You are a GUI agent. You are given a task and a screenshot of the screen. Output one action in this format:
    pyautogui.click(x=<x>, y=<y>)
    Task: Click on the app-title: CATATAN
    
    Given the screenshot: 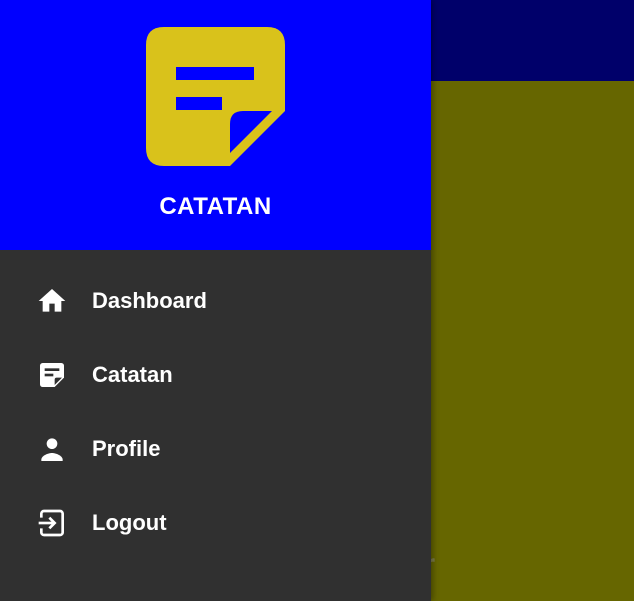 What is the action you would take?
    pyautogui.click(x=215, y=206)
    